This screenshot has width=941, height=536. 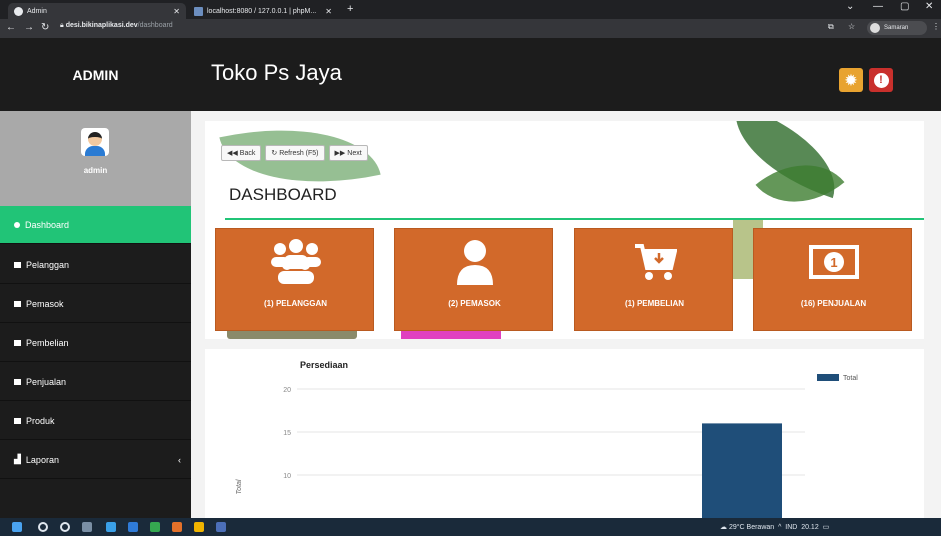 What do you see at coordinates (239, 486) in the screenshot?
I see `y-axis-label: Total` at bounding box center [239, 486].